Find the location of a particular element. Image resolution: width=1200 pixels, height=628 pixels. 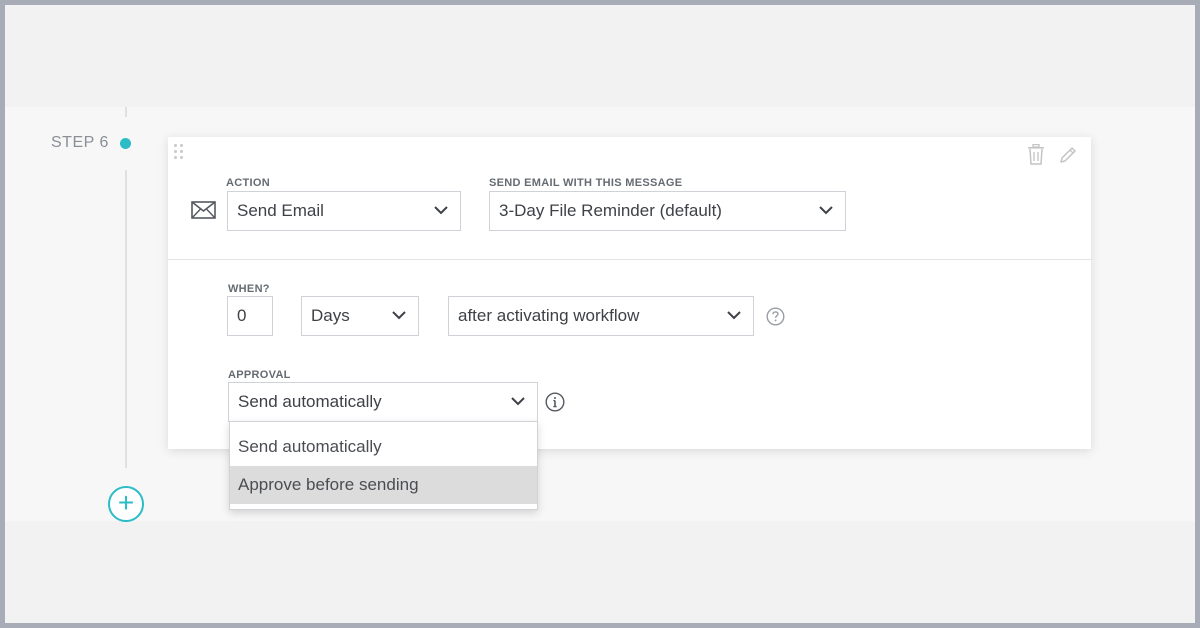

approval-select: Send automatically is located at coordinates (383, 402).